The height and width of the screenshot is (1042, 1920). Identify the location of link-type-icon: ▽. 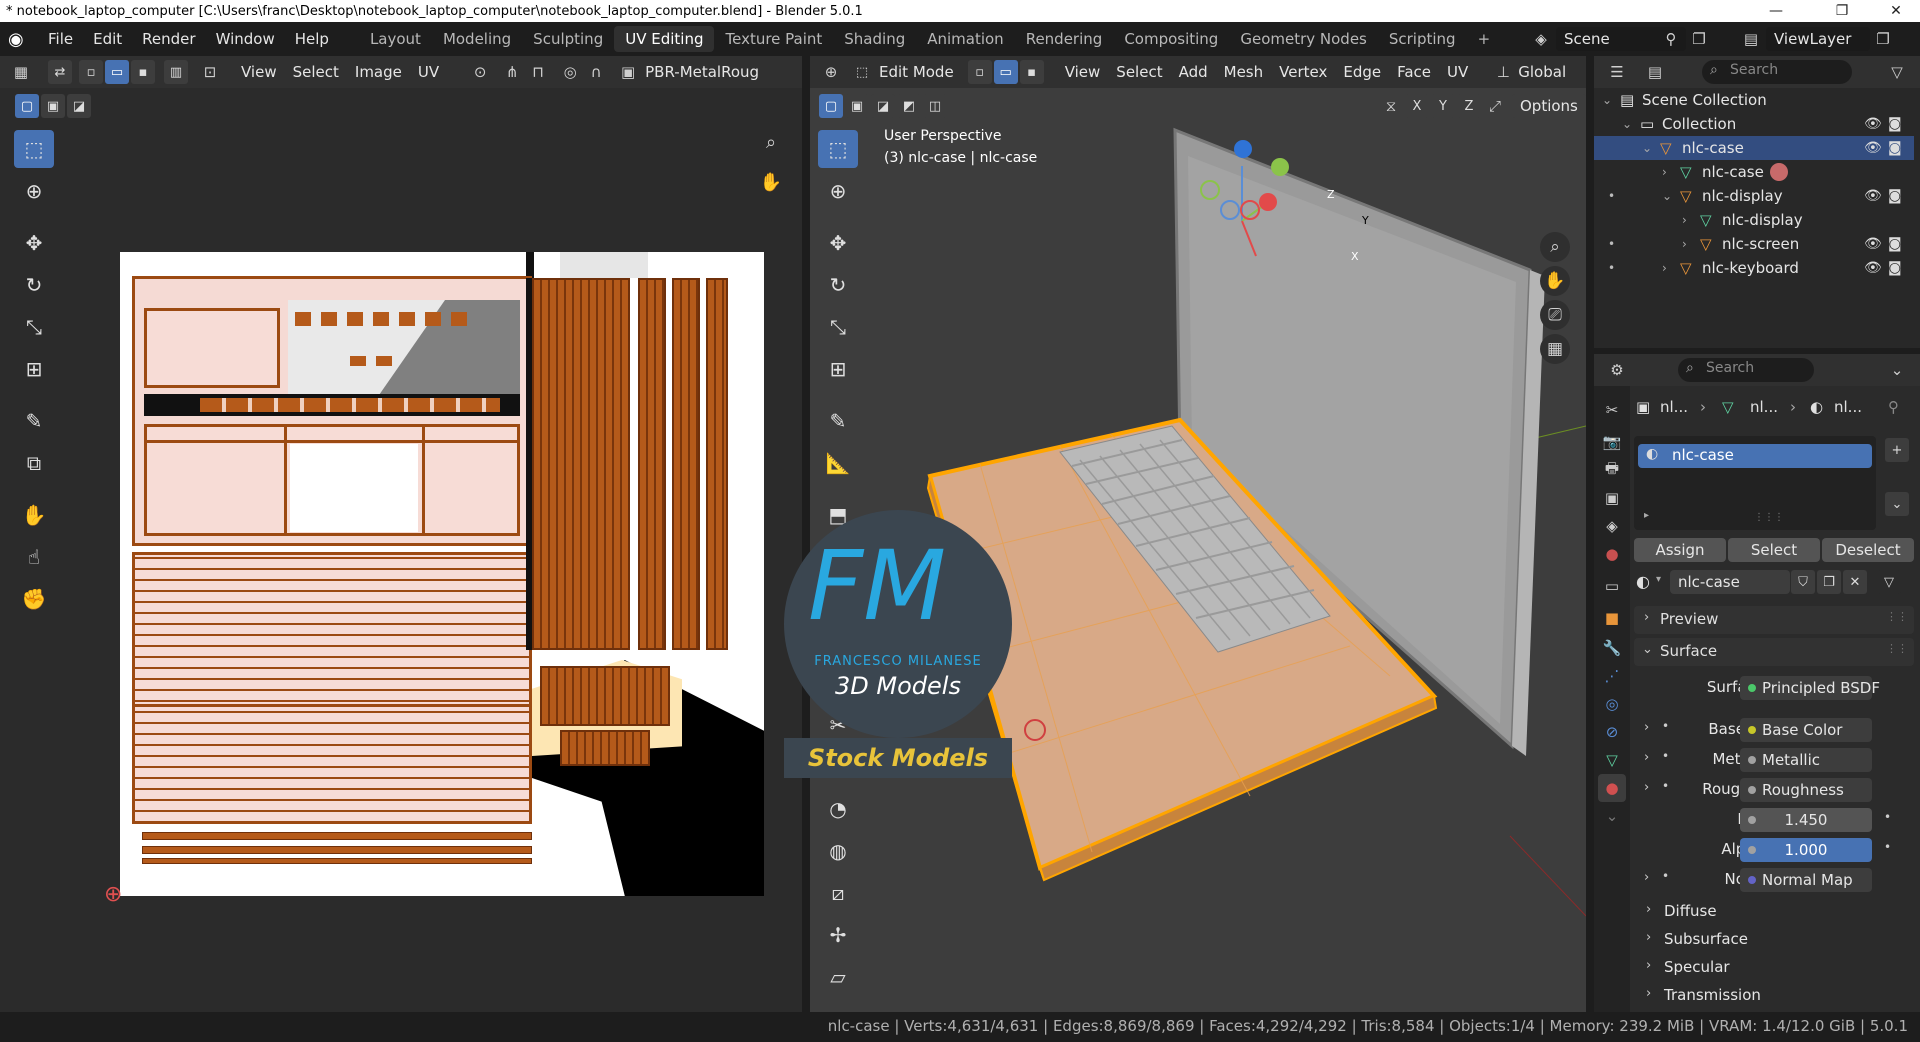
(1889, 582).